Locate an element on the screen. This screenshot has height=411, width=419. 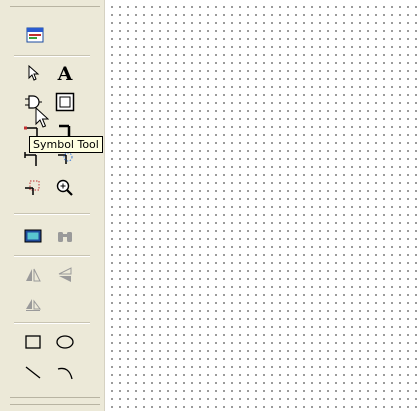
text-tool-button: A is located at coordinates (65, 73).